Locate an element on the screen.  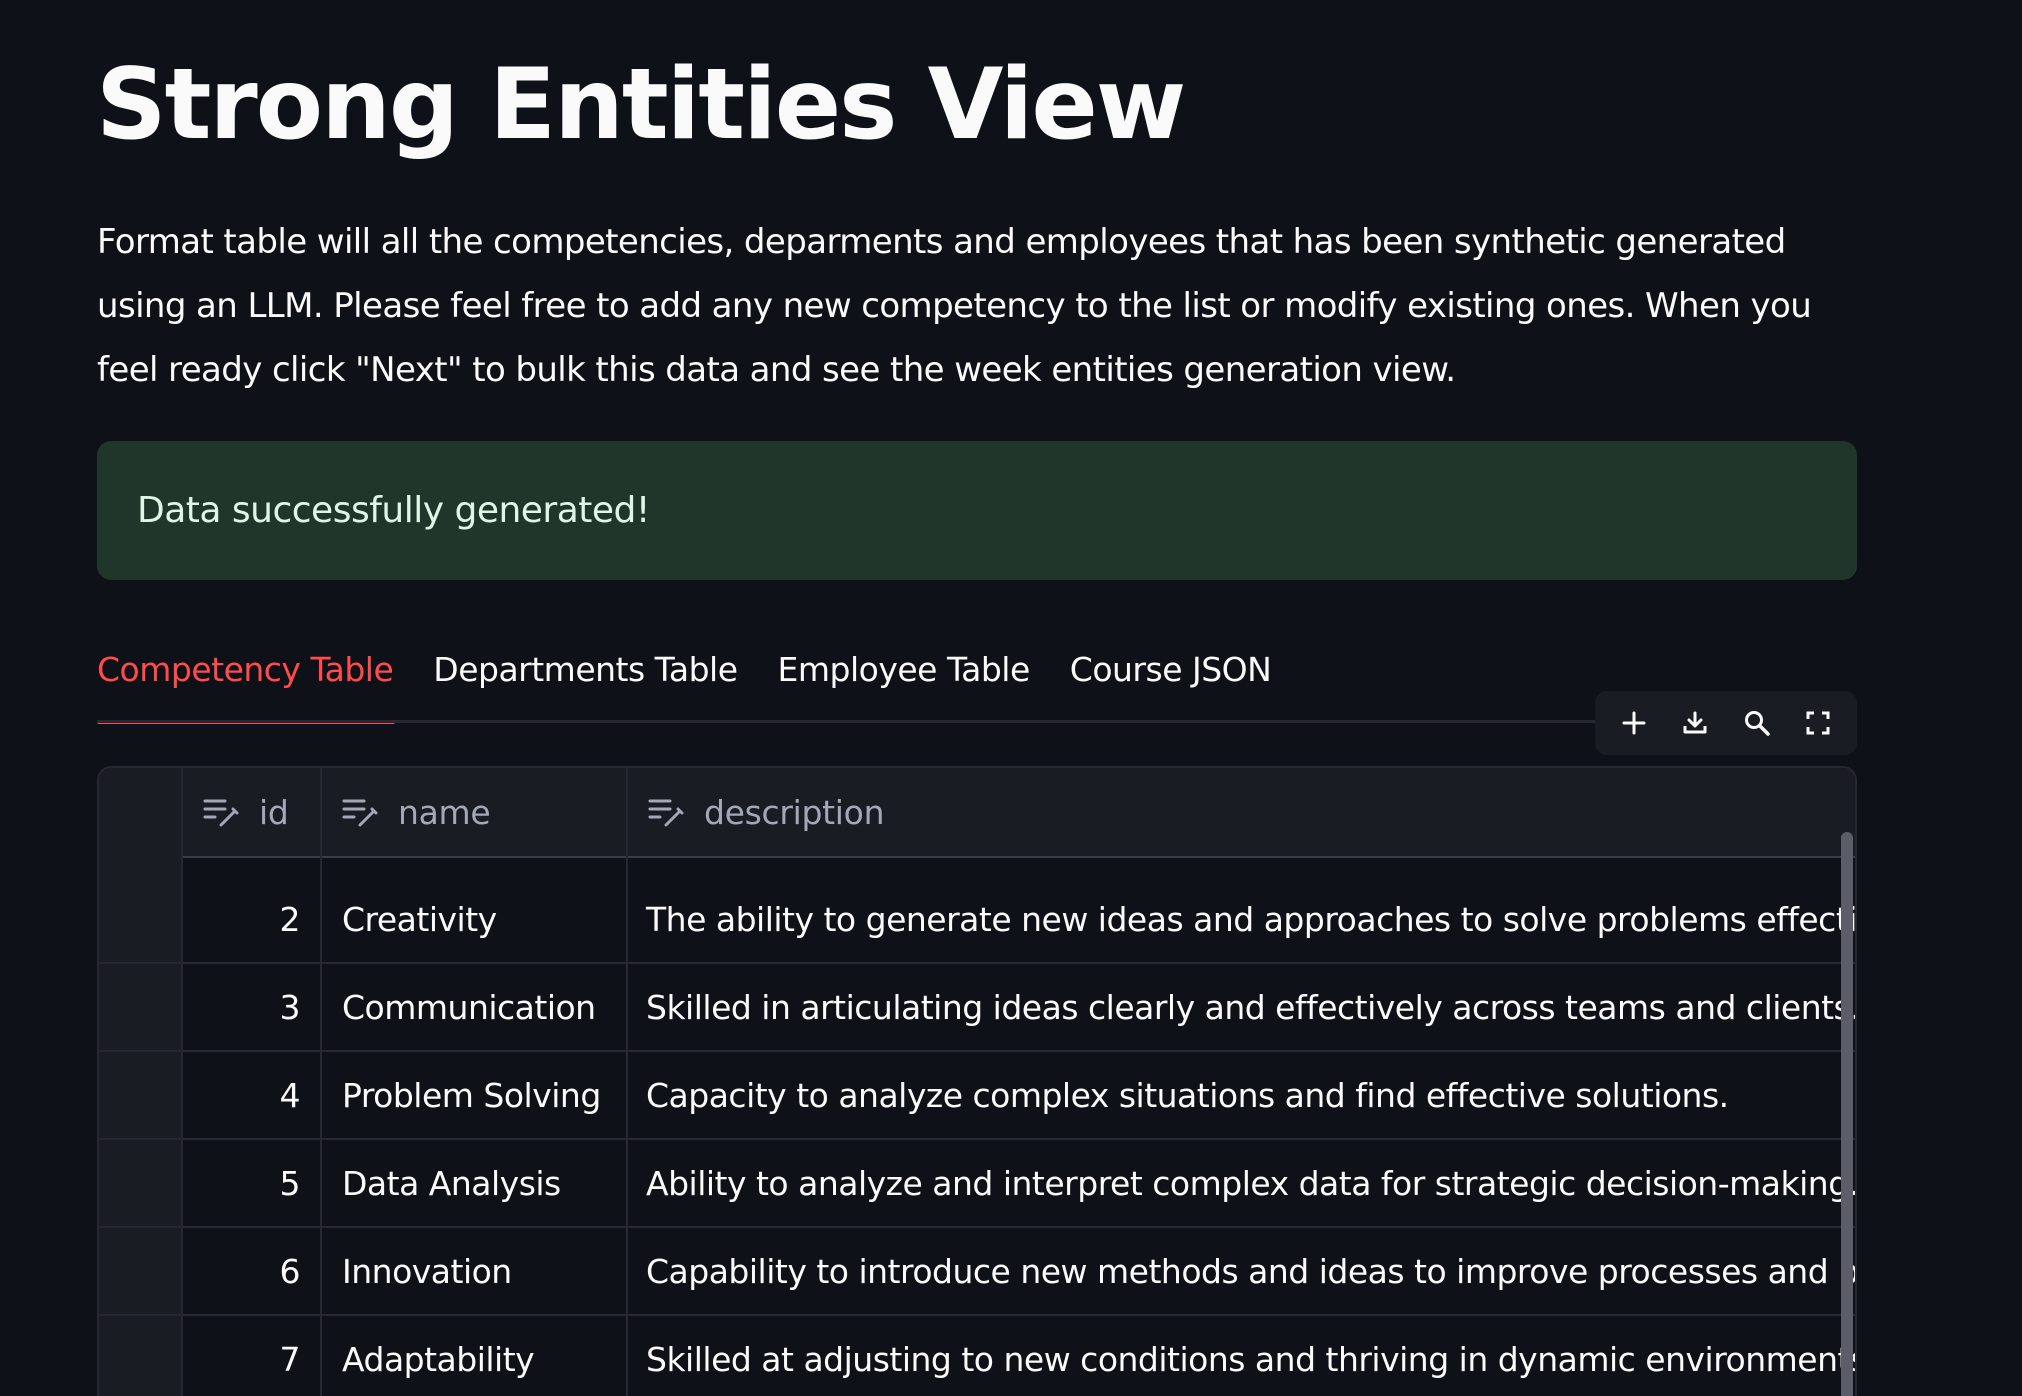
id-cell: 2 is located at coordinates (242, 919).